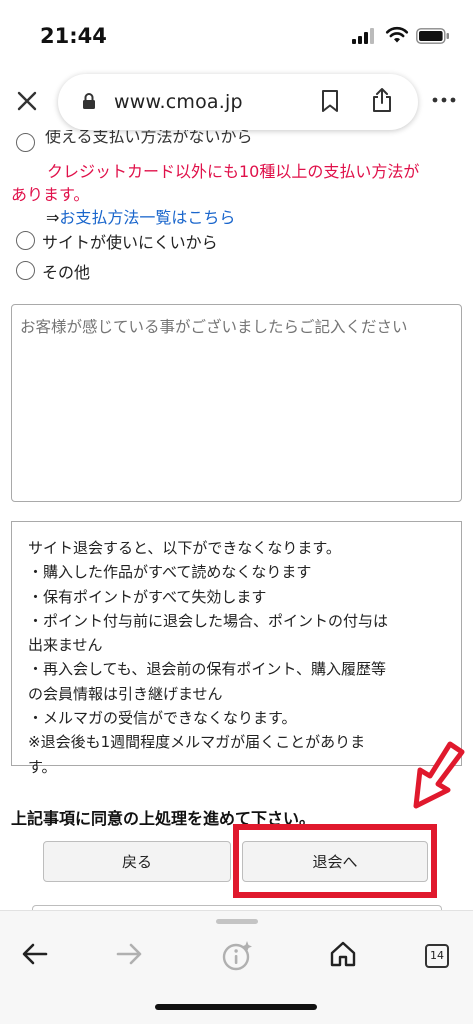  I want to click on notice-line: ・再入会しても、退会前の保有ポイント、購入履歴等, so click(207, 669).